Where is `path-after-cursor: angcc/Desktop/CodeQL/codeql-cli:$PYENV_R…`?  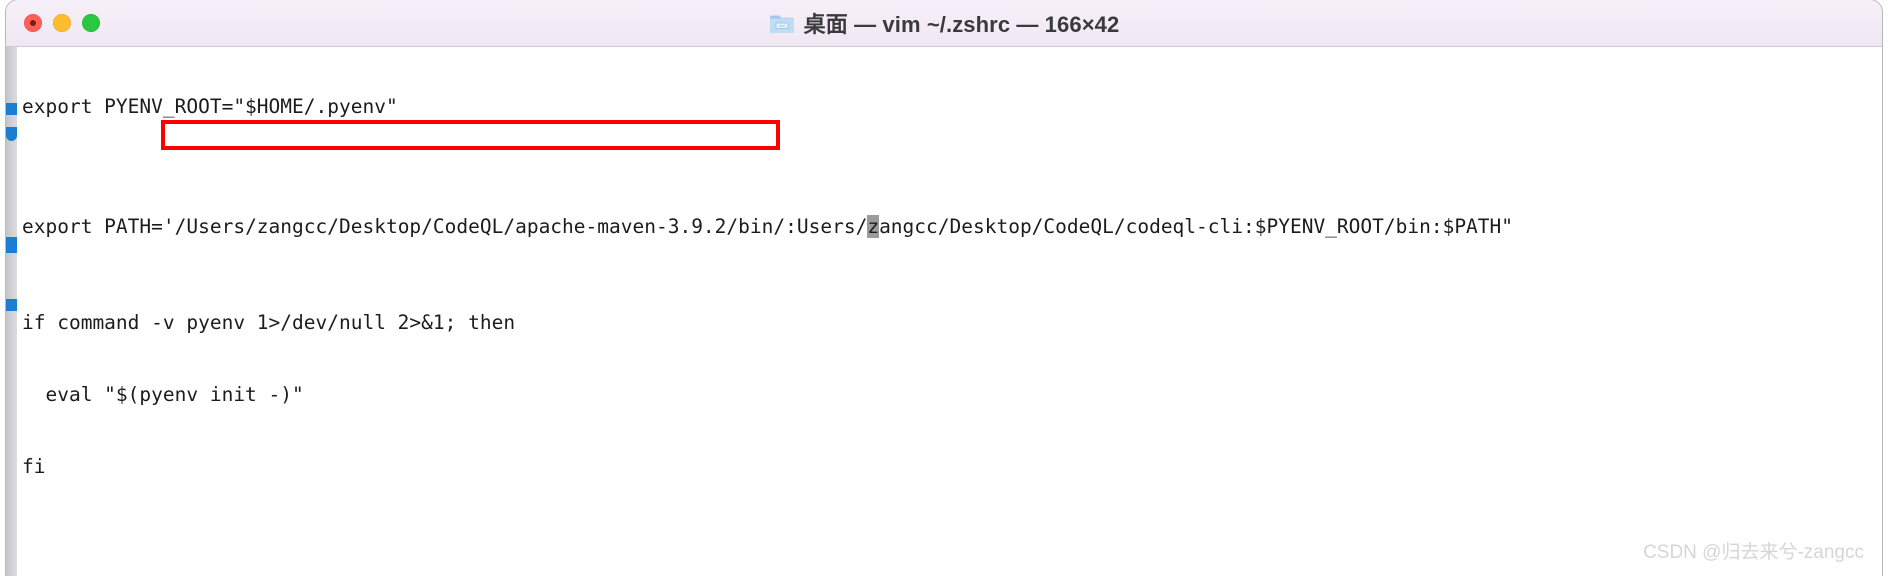
path-after-cursor: angcc/Desktop/CodeQL/codeql-cli:$PYENV_R… is located at coordinates (1196, 226).